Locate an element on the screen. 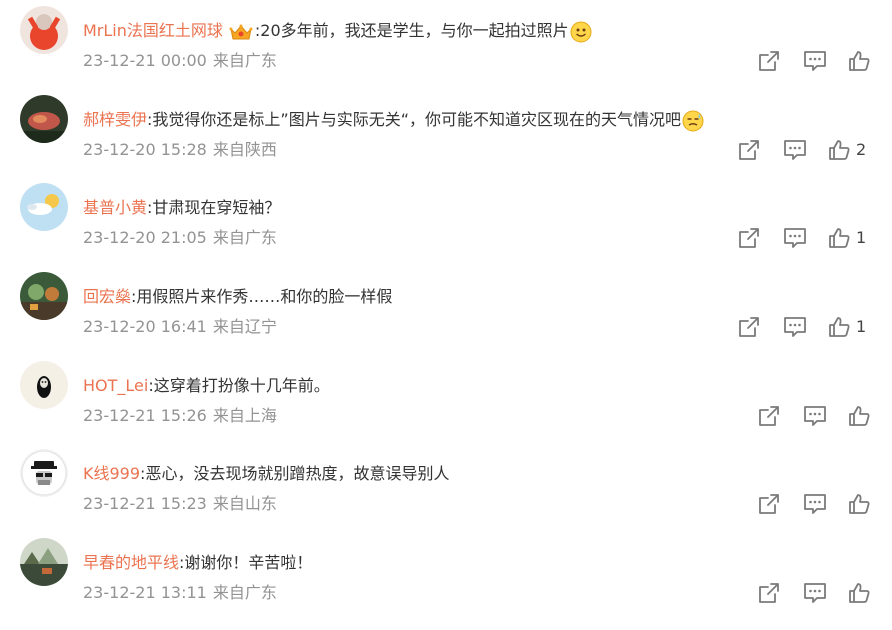 This screenshot has width=892, height=630. comment-text: 我觉得你还是标上”图片与实际无关“，你可能不知道灾区现在的天气情况吧 is located at coordinates (416, 119).